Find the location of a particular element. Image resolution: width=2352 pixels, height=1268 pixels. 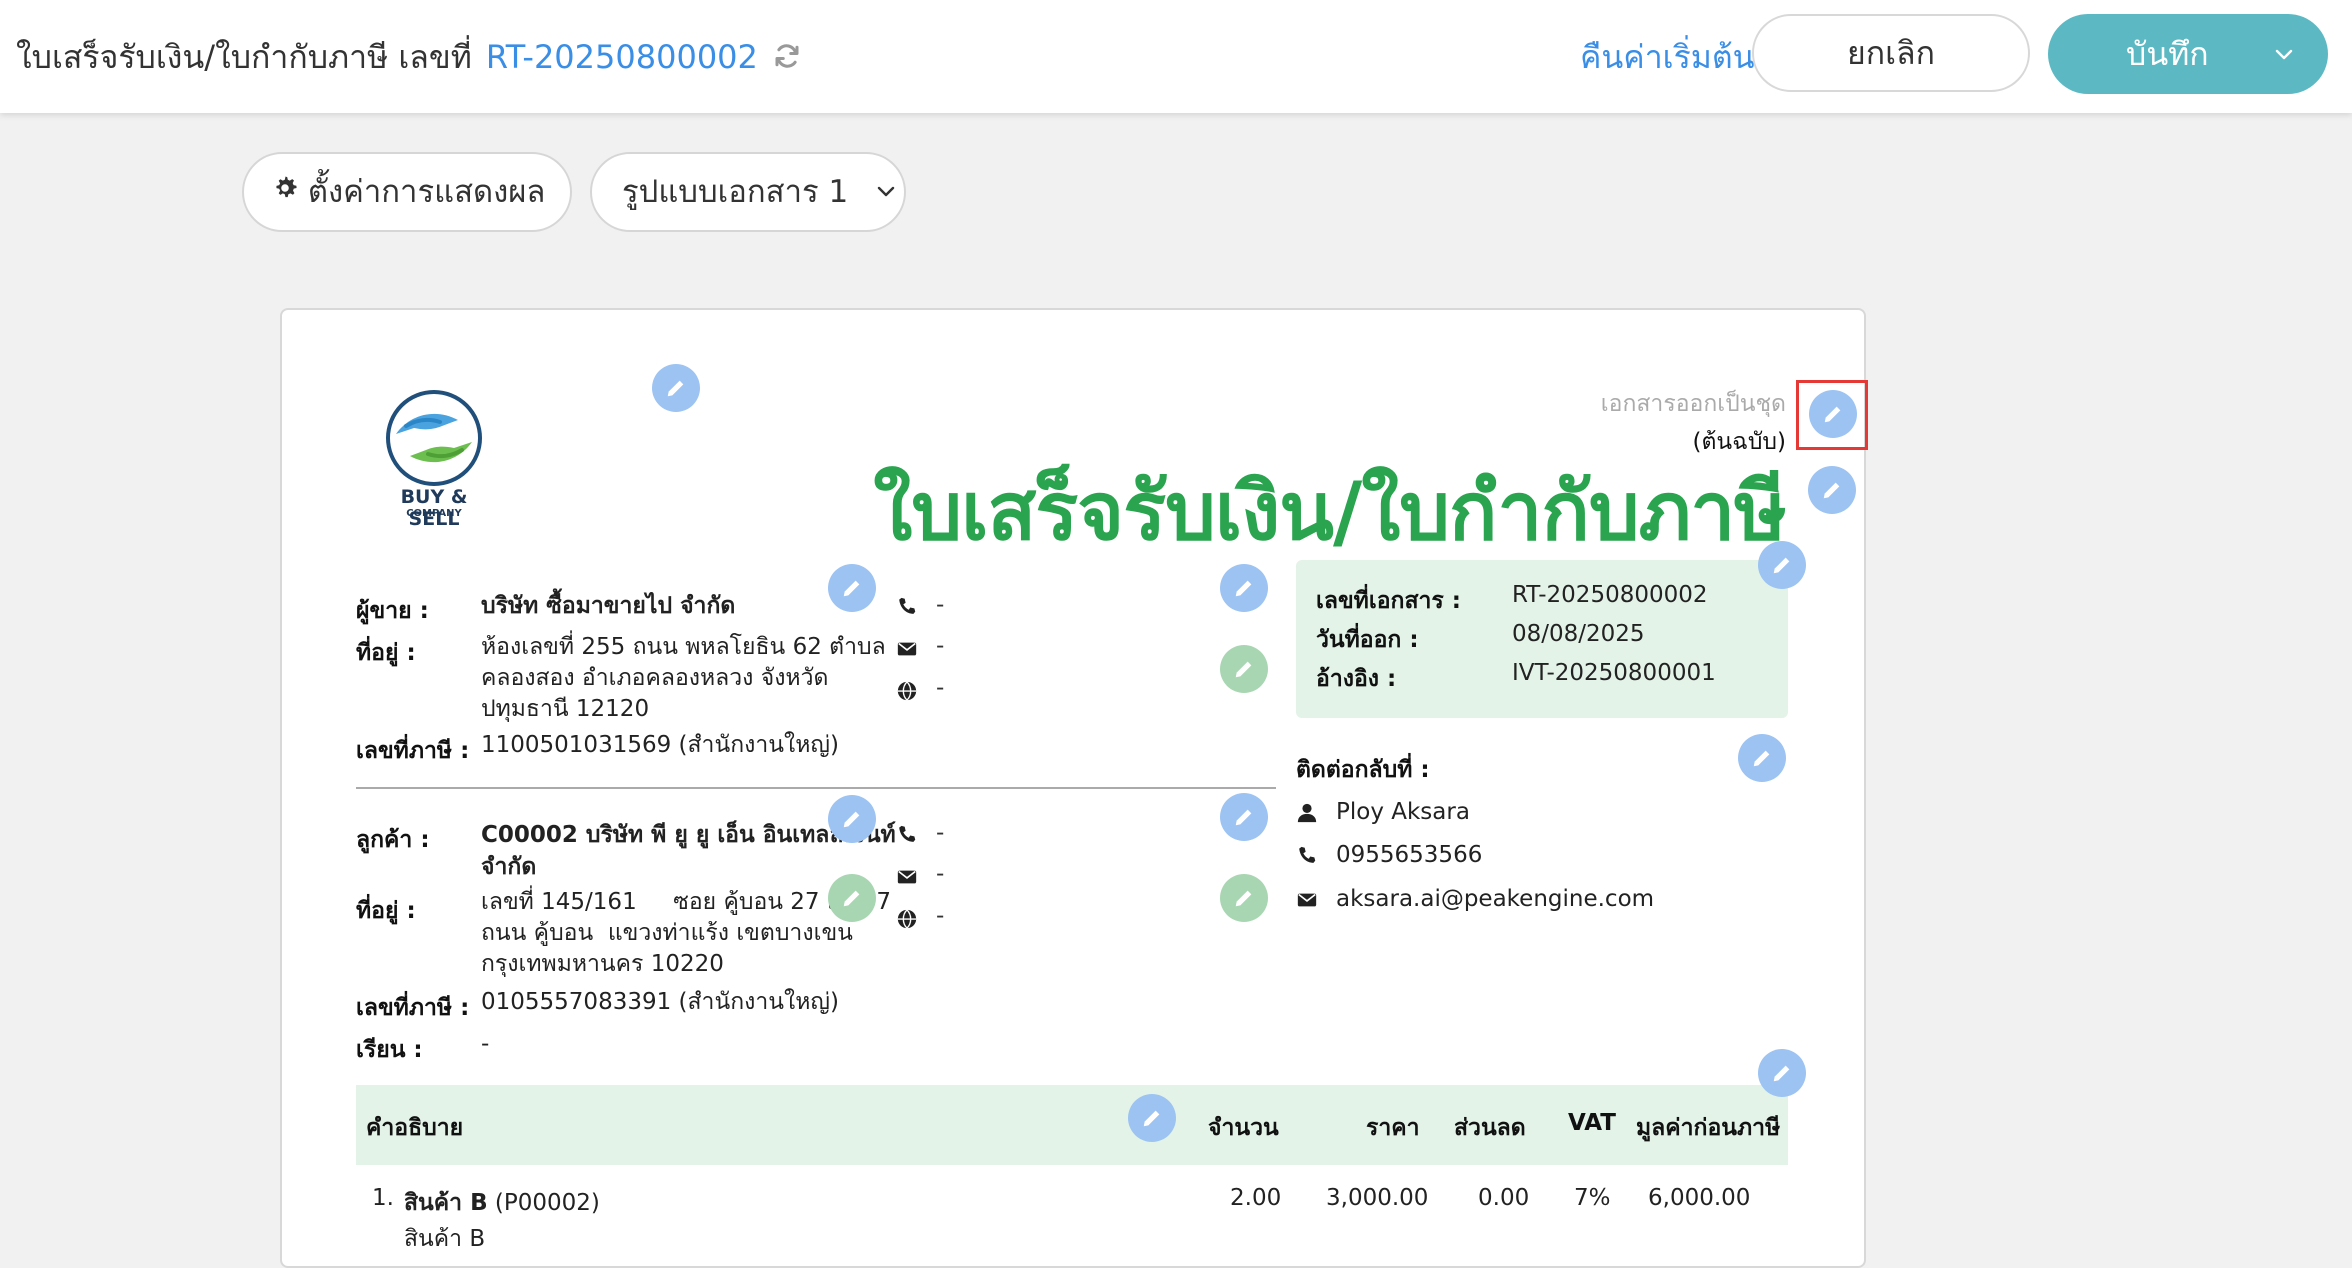

item-qty: 2.00 is located at coordinates (1256, 1198).